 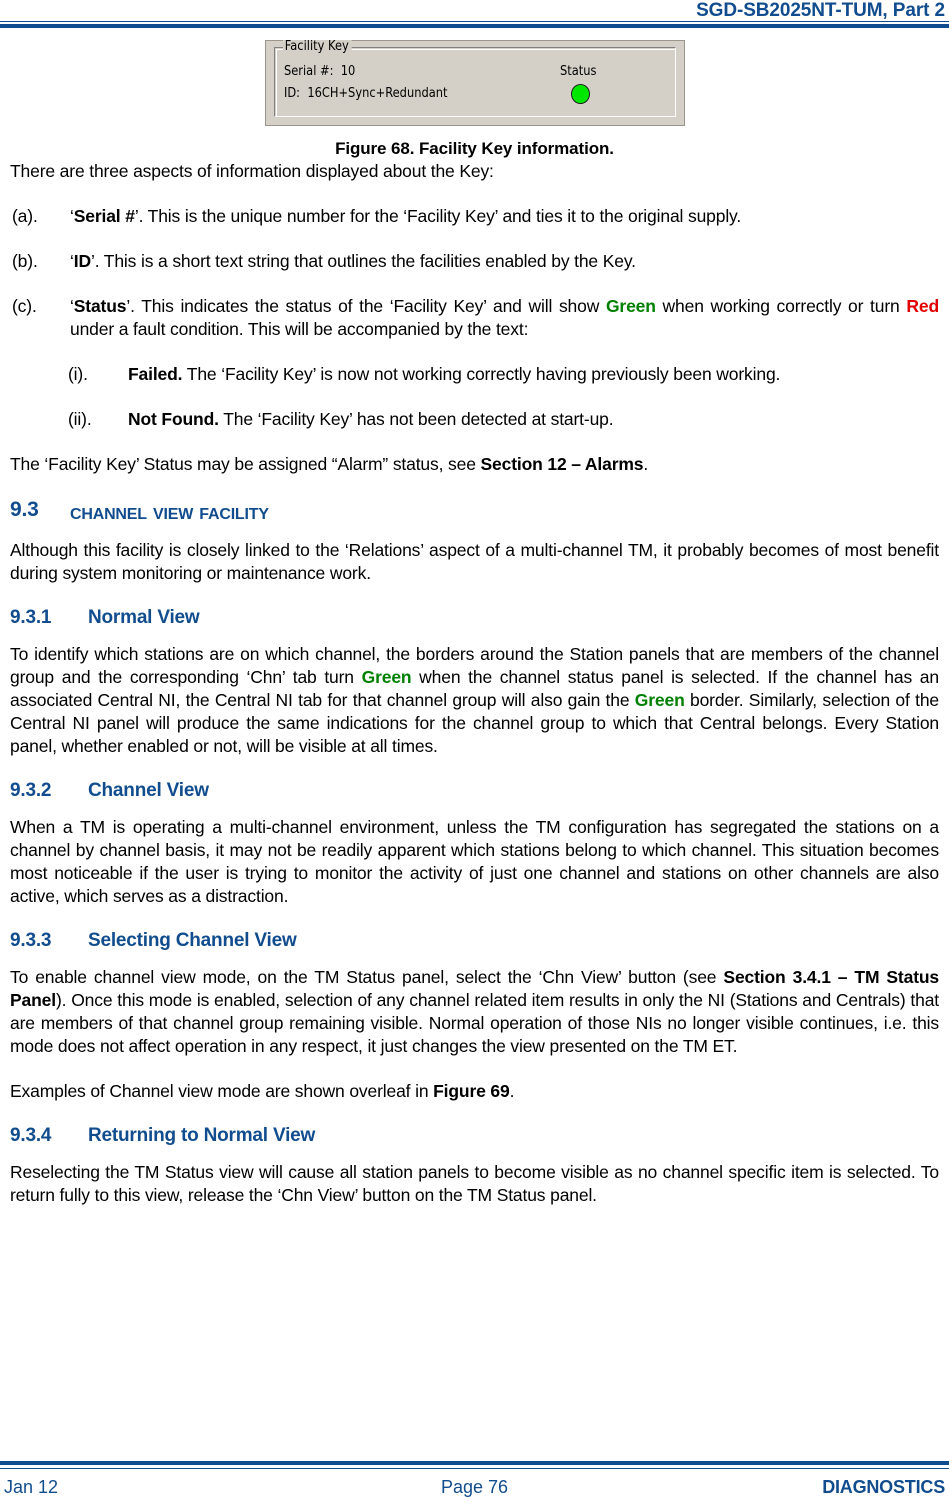 What do you see at coordinates (100, 306) in the screenshot?
I see `term-status: Status` at bounding box center [100, 306].